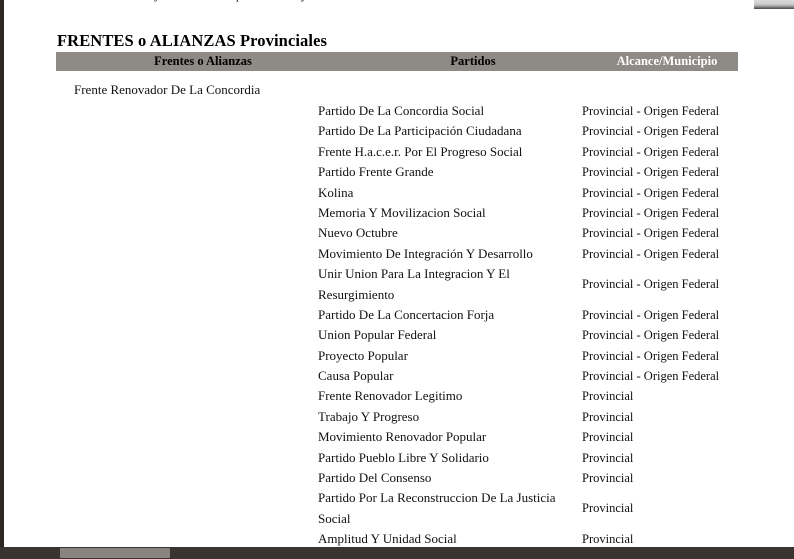 The height and width of the screenshot is (559, 794). Describe the element at coordinates (375, 478) in the screenshot. I see `cell-partido: Partido Del Consenso` at that location.